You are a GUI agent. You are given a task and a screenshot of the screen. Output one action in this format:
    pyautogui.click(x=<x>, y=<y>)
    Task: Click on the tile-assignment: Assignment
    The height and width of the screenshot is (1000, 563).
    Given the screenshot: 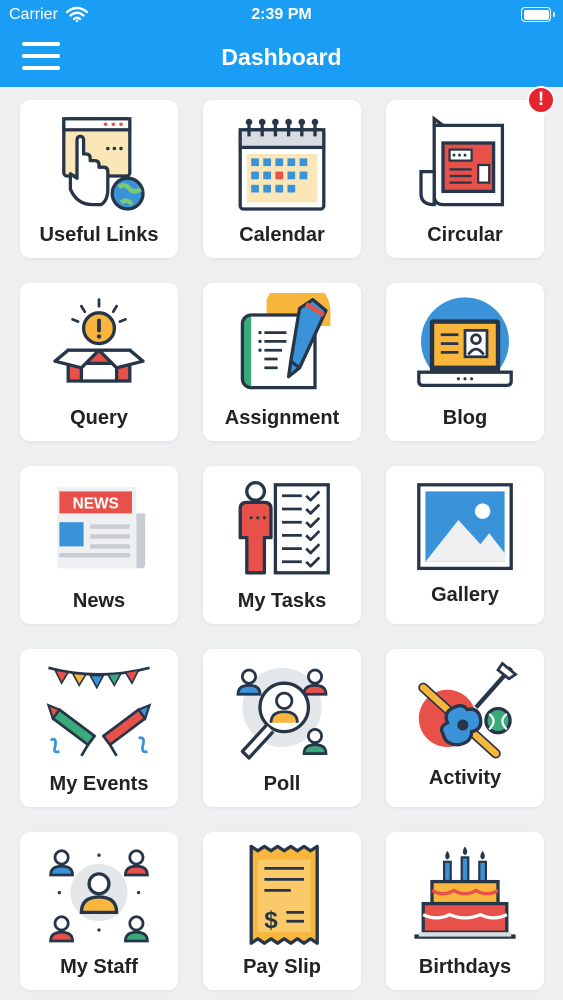 What is the action you would take?
    pyautogui.click(x=282, y=362)
    